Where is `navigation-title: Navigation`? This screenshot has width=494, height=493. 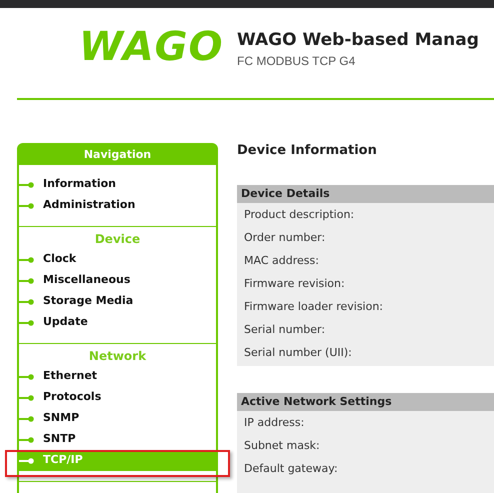 navigation-title: Navigation is located at coordinates (117, 155).